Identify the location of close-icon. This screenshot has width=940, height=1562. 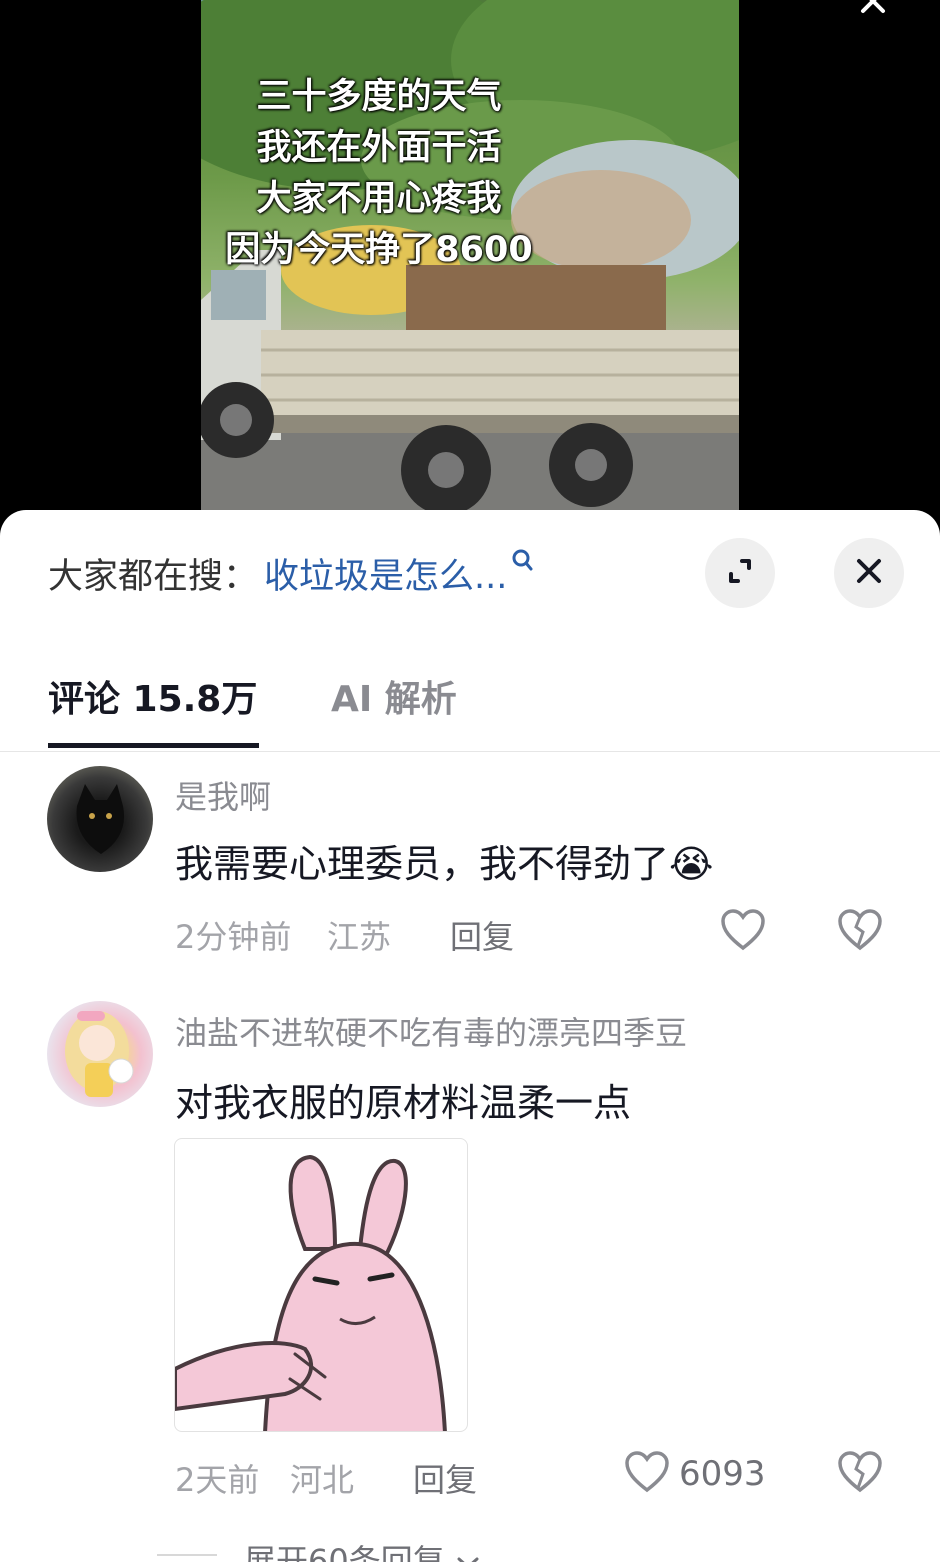
(869, 573).